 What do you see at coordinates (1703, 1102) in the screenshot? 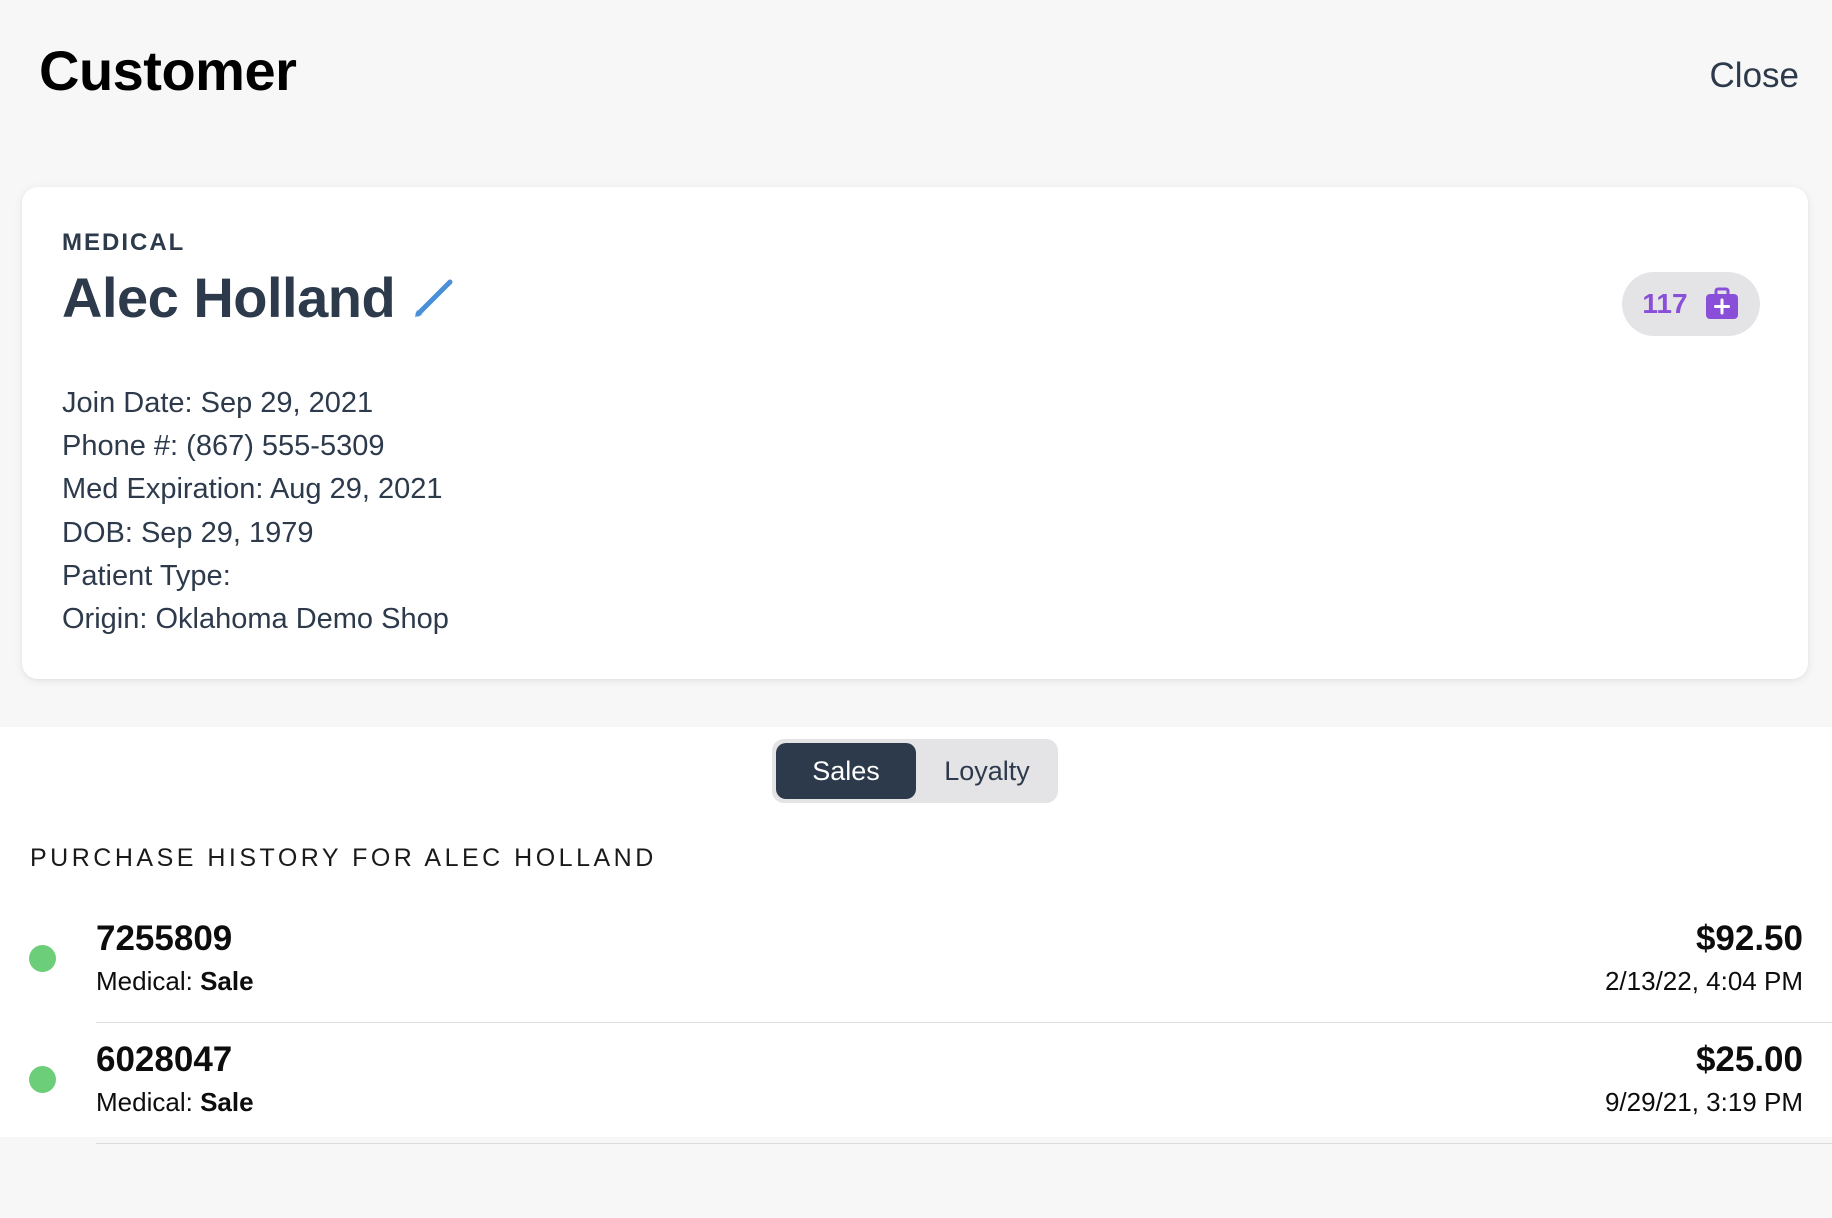
I see `order-date: 9/29/21, 3:19 PM` at bounding box center [1703, 1102].